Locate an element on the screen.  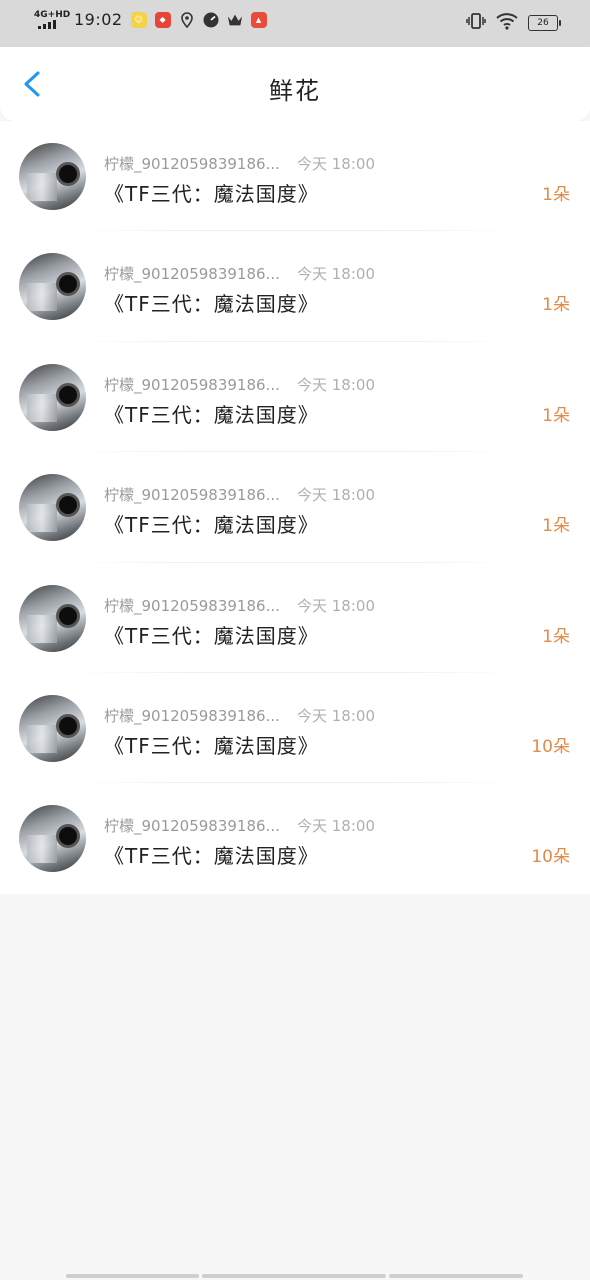
notification-app-icon: ☺ is located at coordinates (138, 19).